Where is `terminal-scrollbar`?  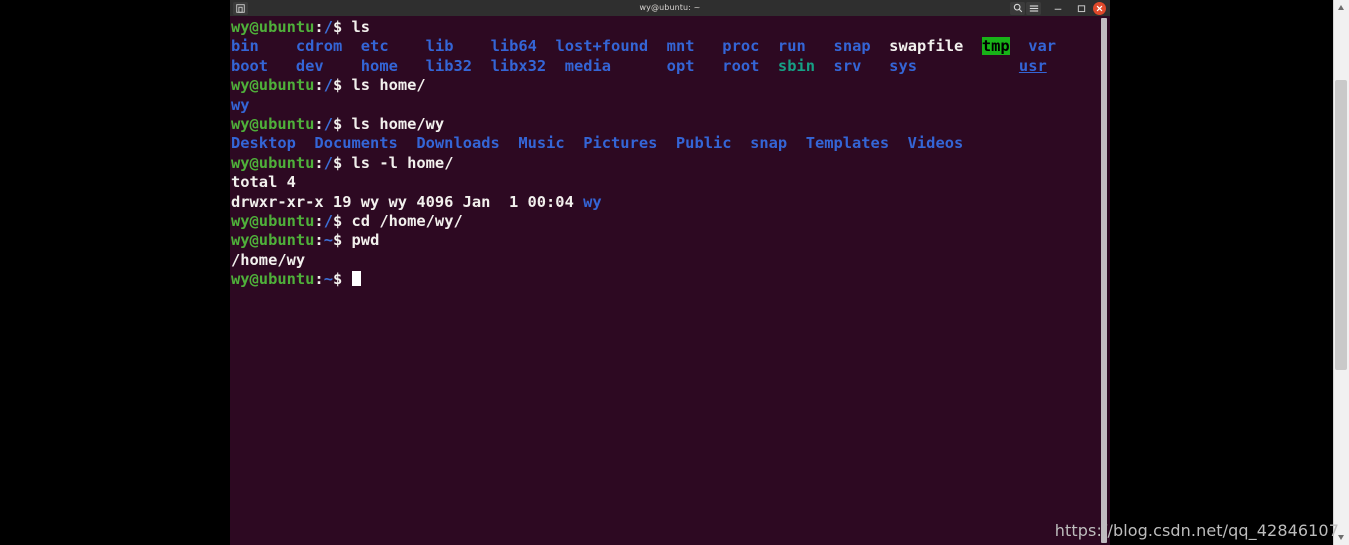 terminal-scrollbar is located at coordinates (1104, 280).